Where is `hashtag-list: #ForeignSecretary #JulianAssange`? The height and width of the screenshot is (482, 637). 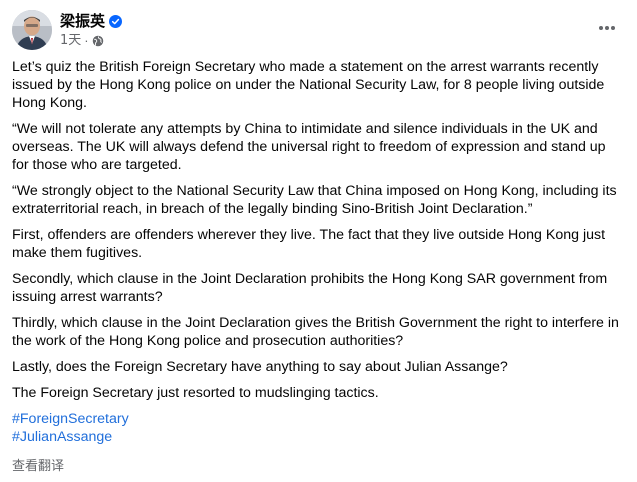 hashtag-list: #ForeignSecretary #JulianAssange is located at coordinates (318, 428).